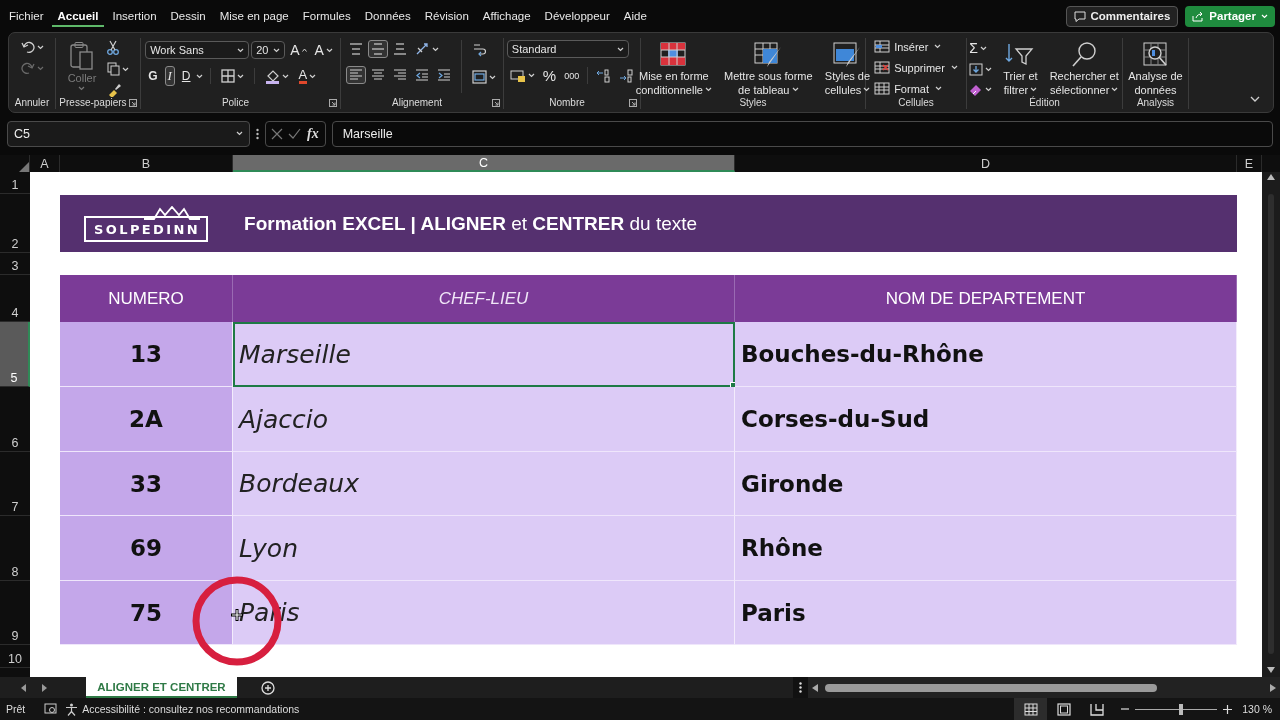  What do you see at coordinates (635, 16) in the screenshot?
I see `ribbon-tab: Aide` at bounding box center [635, 16].